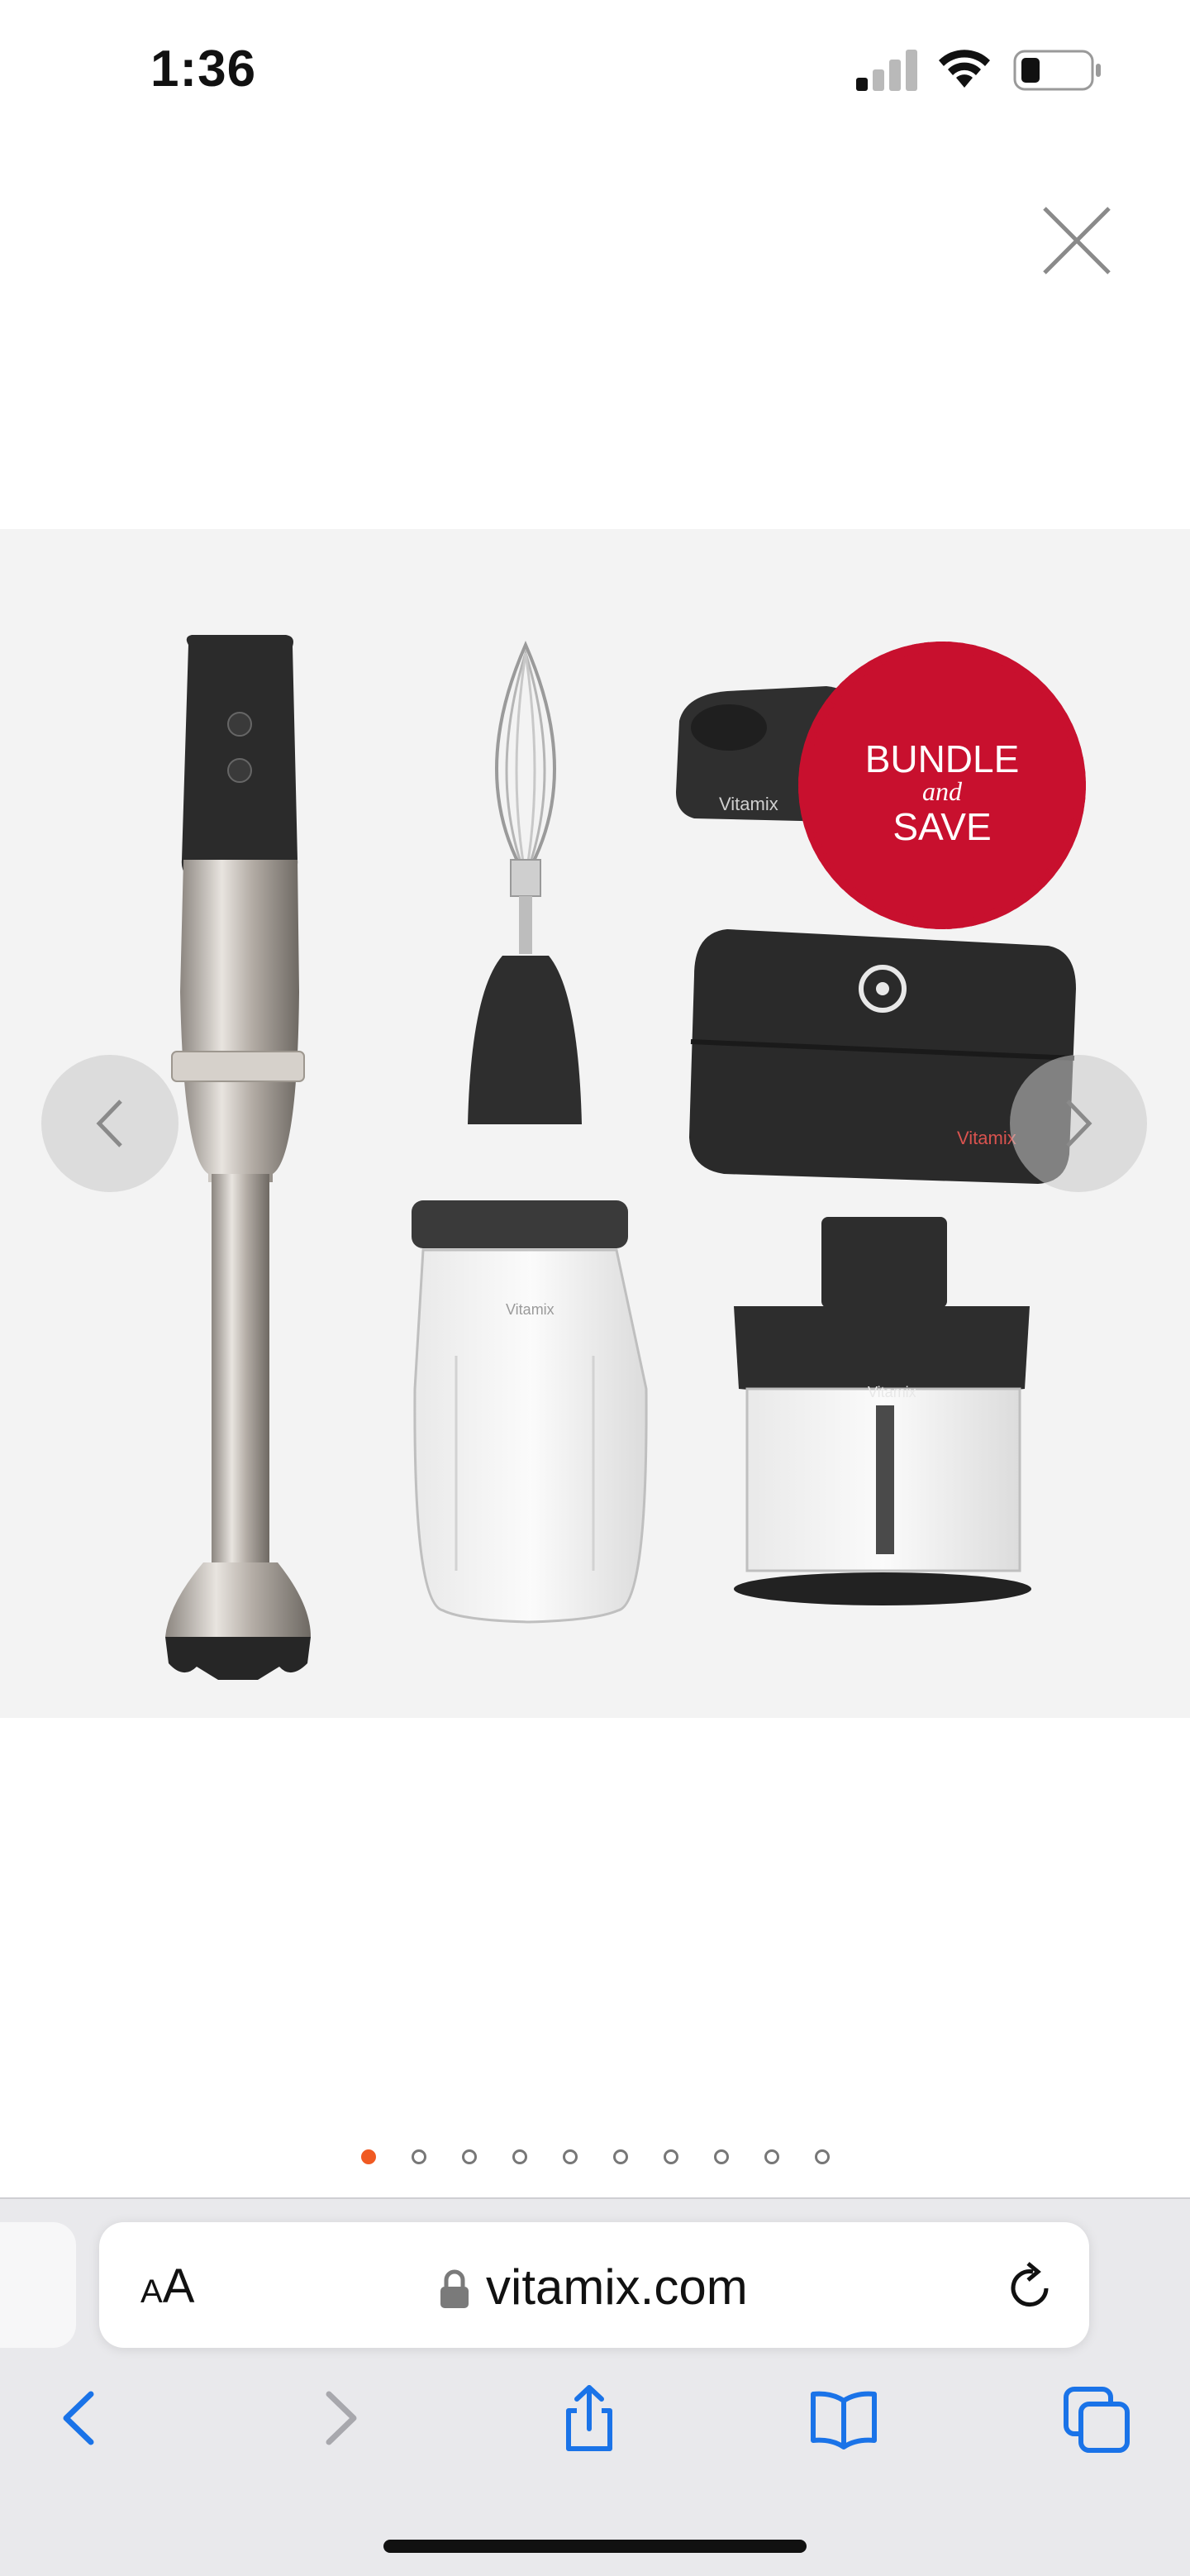 The image size is (1190, 2576). Describe the element at coordinates (964, 69) in the screenshot. I see `wifi-icon` at that location.